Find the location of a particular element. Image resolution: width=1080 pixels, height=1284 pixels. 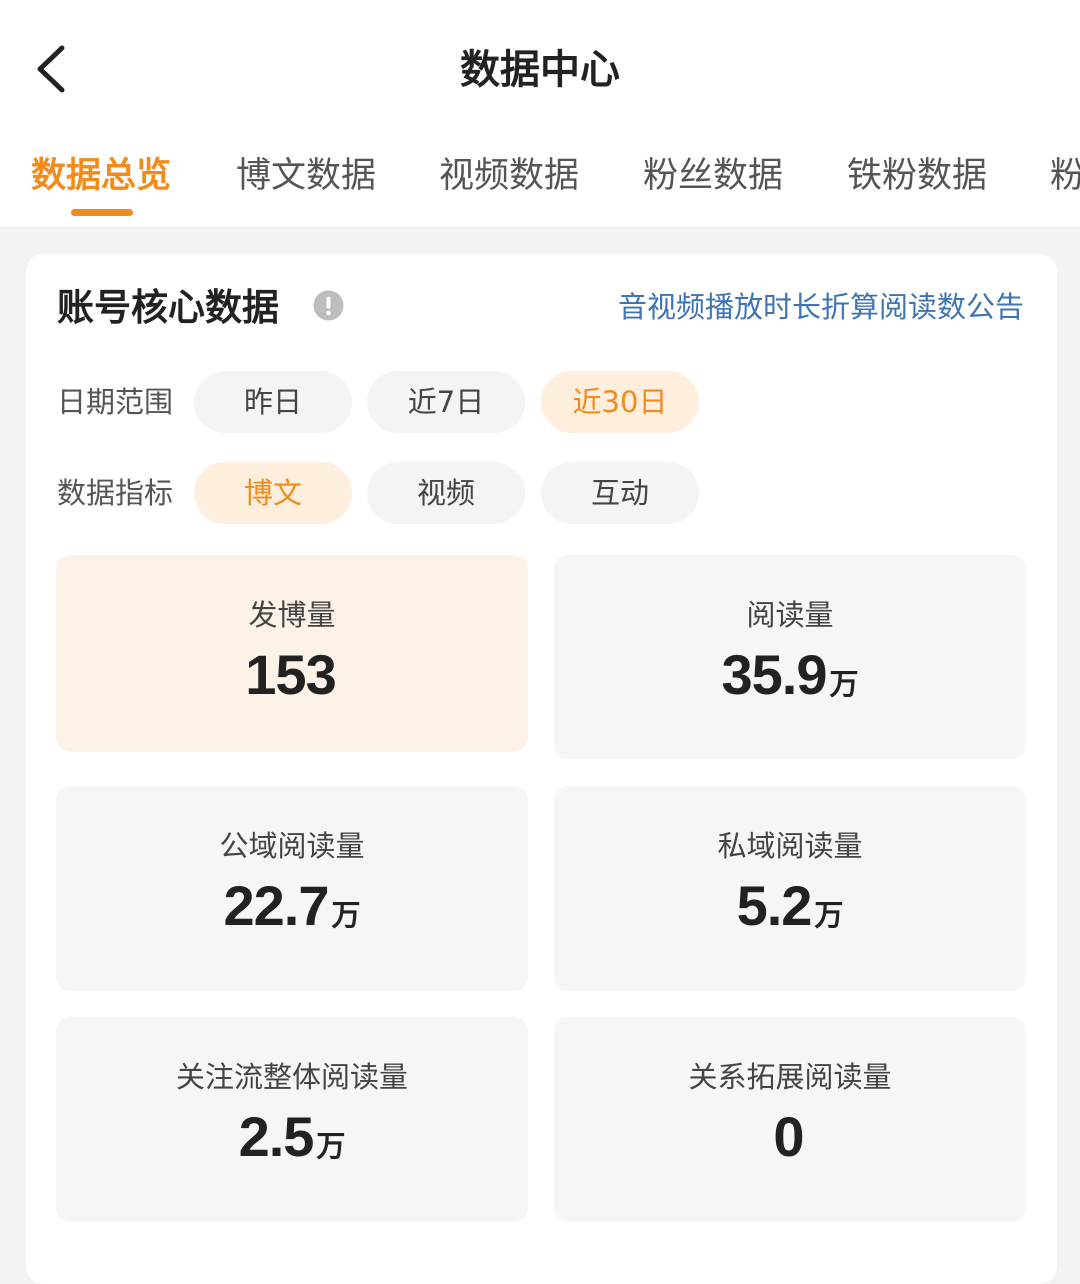

tab-video-data: 视频数据 is located at coordinates (509, 176).